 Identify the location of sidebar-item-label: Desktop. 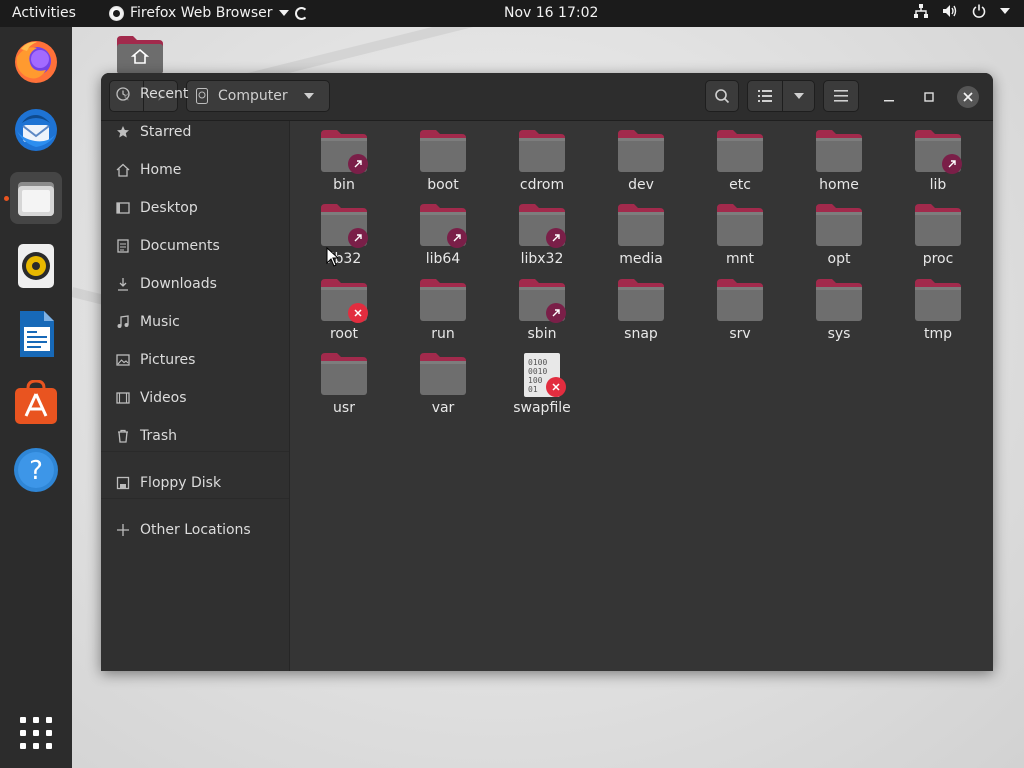
(169, 208).